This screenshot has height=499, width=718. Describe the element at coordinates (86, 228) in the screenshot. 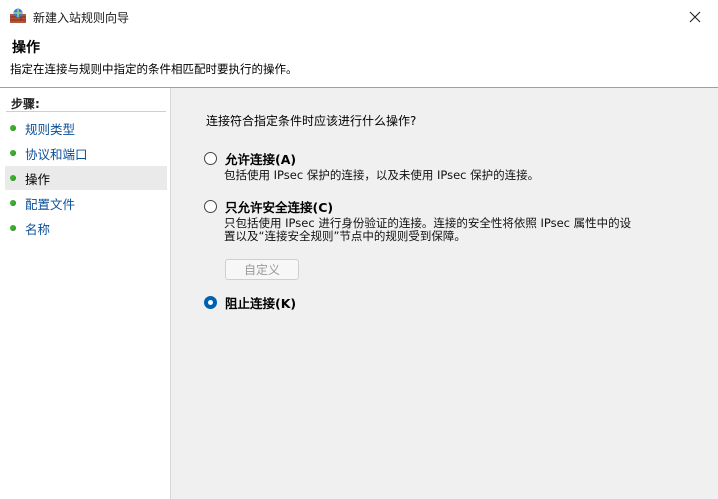

I see `sidebar-item-name: 名称` at that location.